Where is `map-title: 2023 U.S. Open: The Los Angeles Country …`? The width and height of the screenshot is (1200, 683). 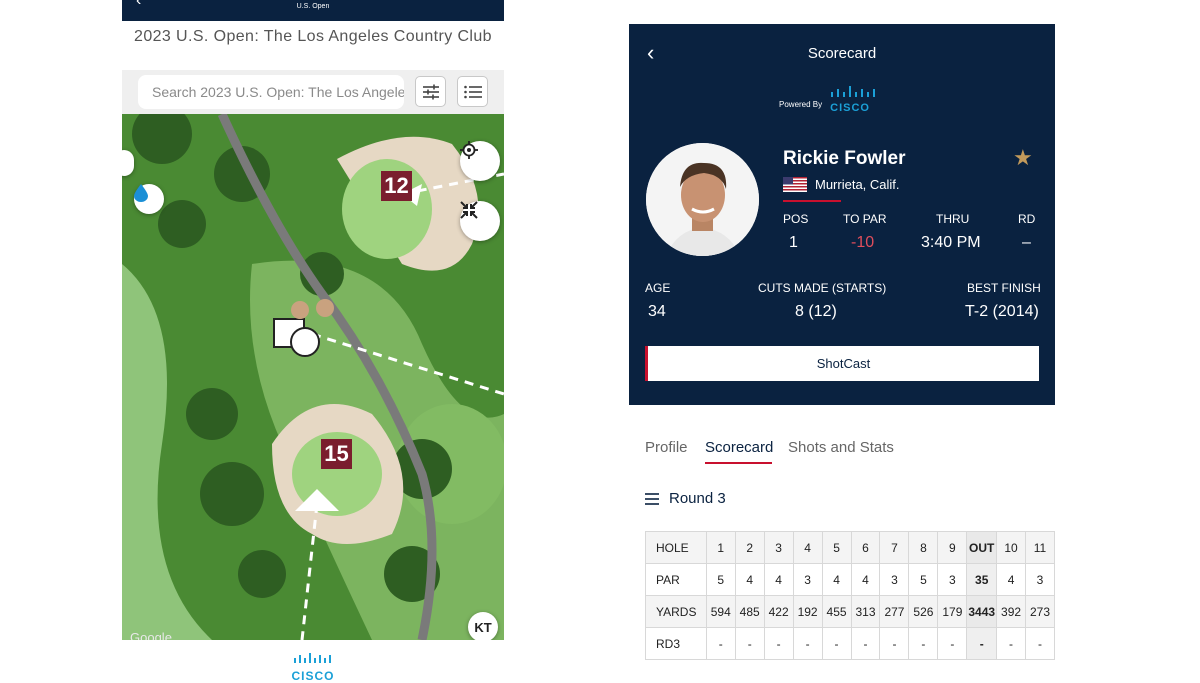
map-title: 2023 U.S. Open: The Los Angeles Country … is located at coordinates (313, 36).